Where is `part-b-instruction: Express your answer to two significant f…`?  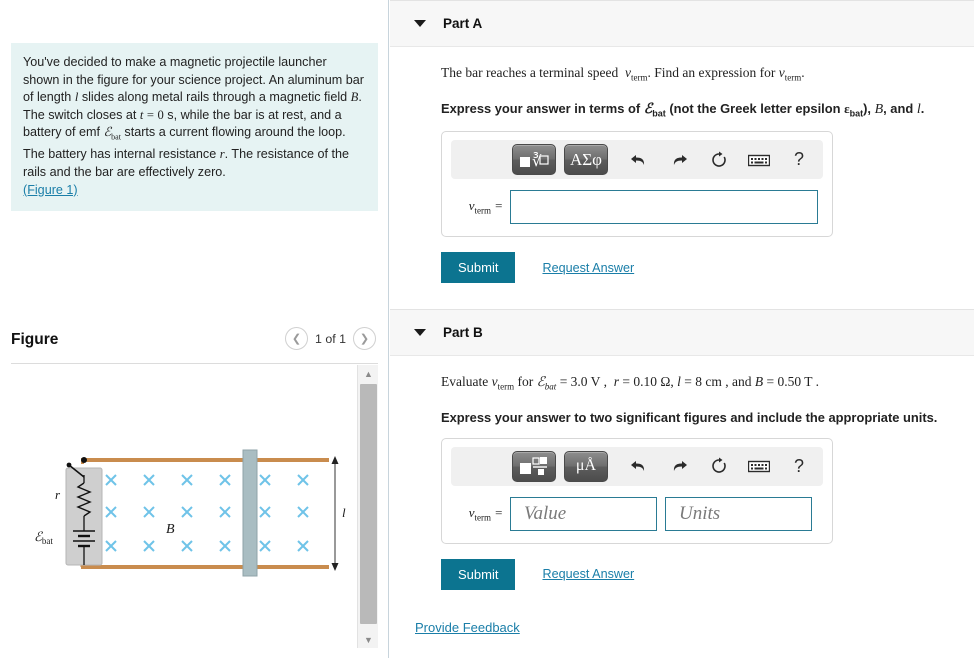
part-b-instruction: Express your answer to two significant f… is located at coordinates (689, 417).